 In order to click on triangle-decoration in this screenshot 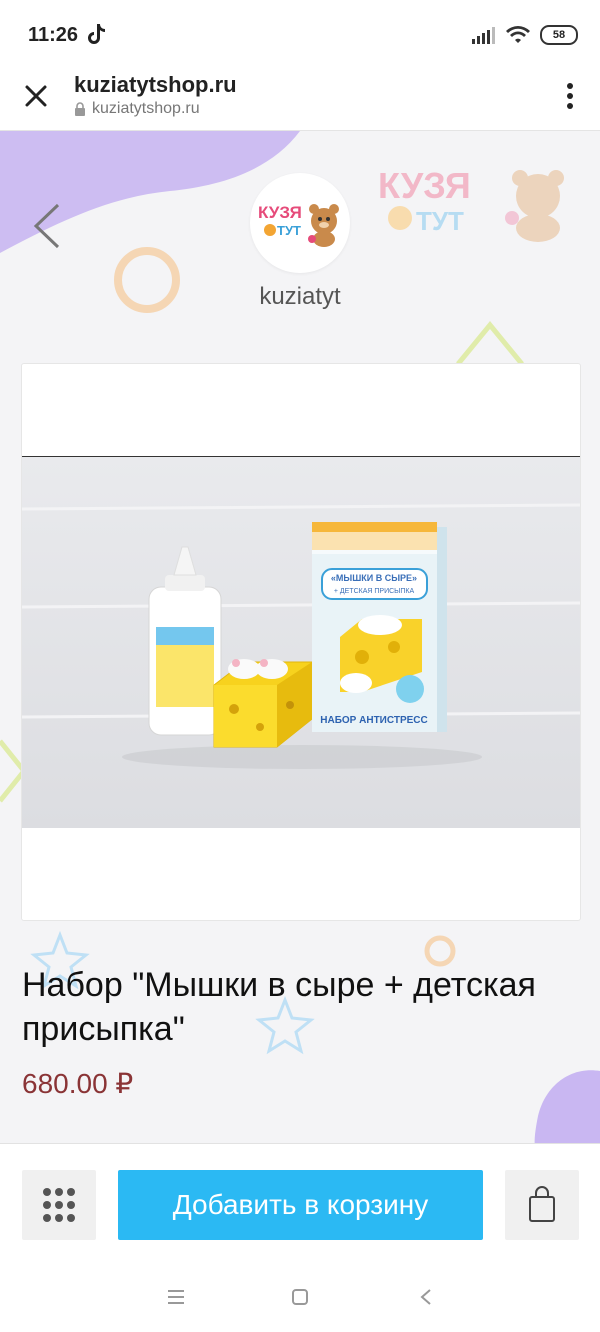, I will do `click(490, 343)`.